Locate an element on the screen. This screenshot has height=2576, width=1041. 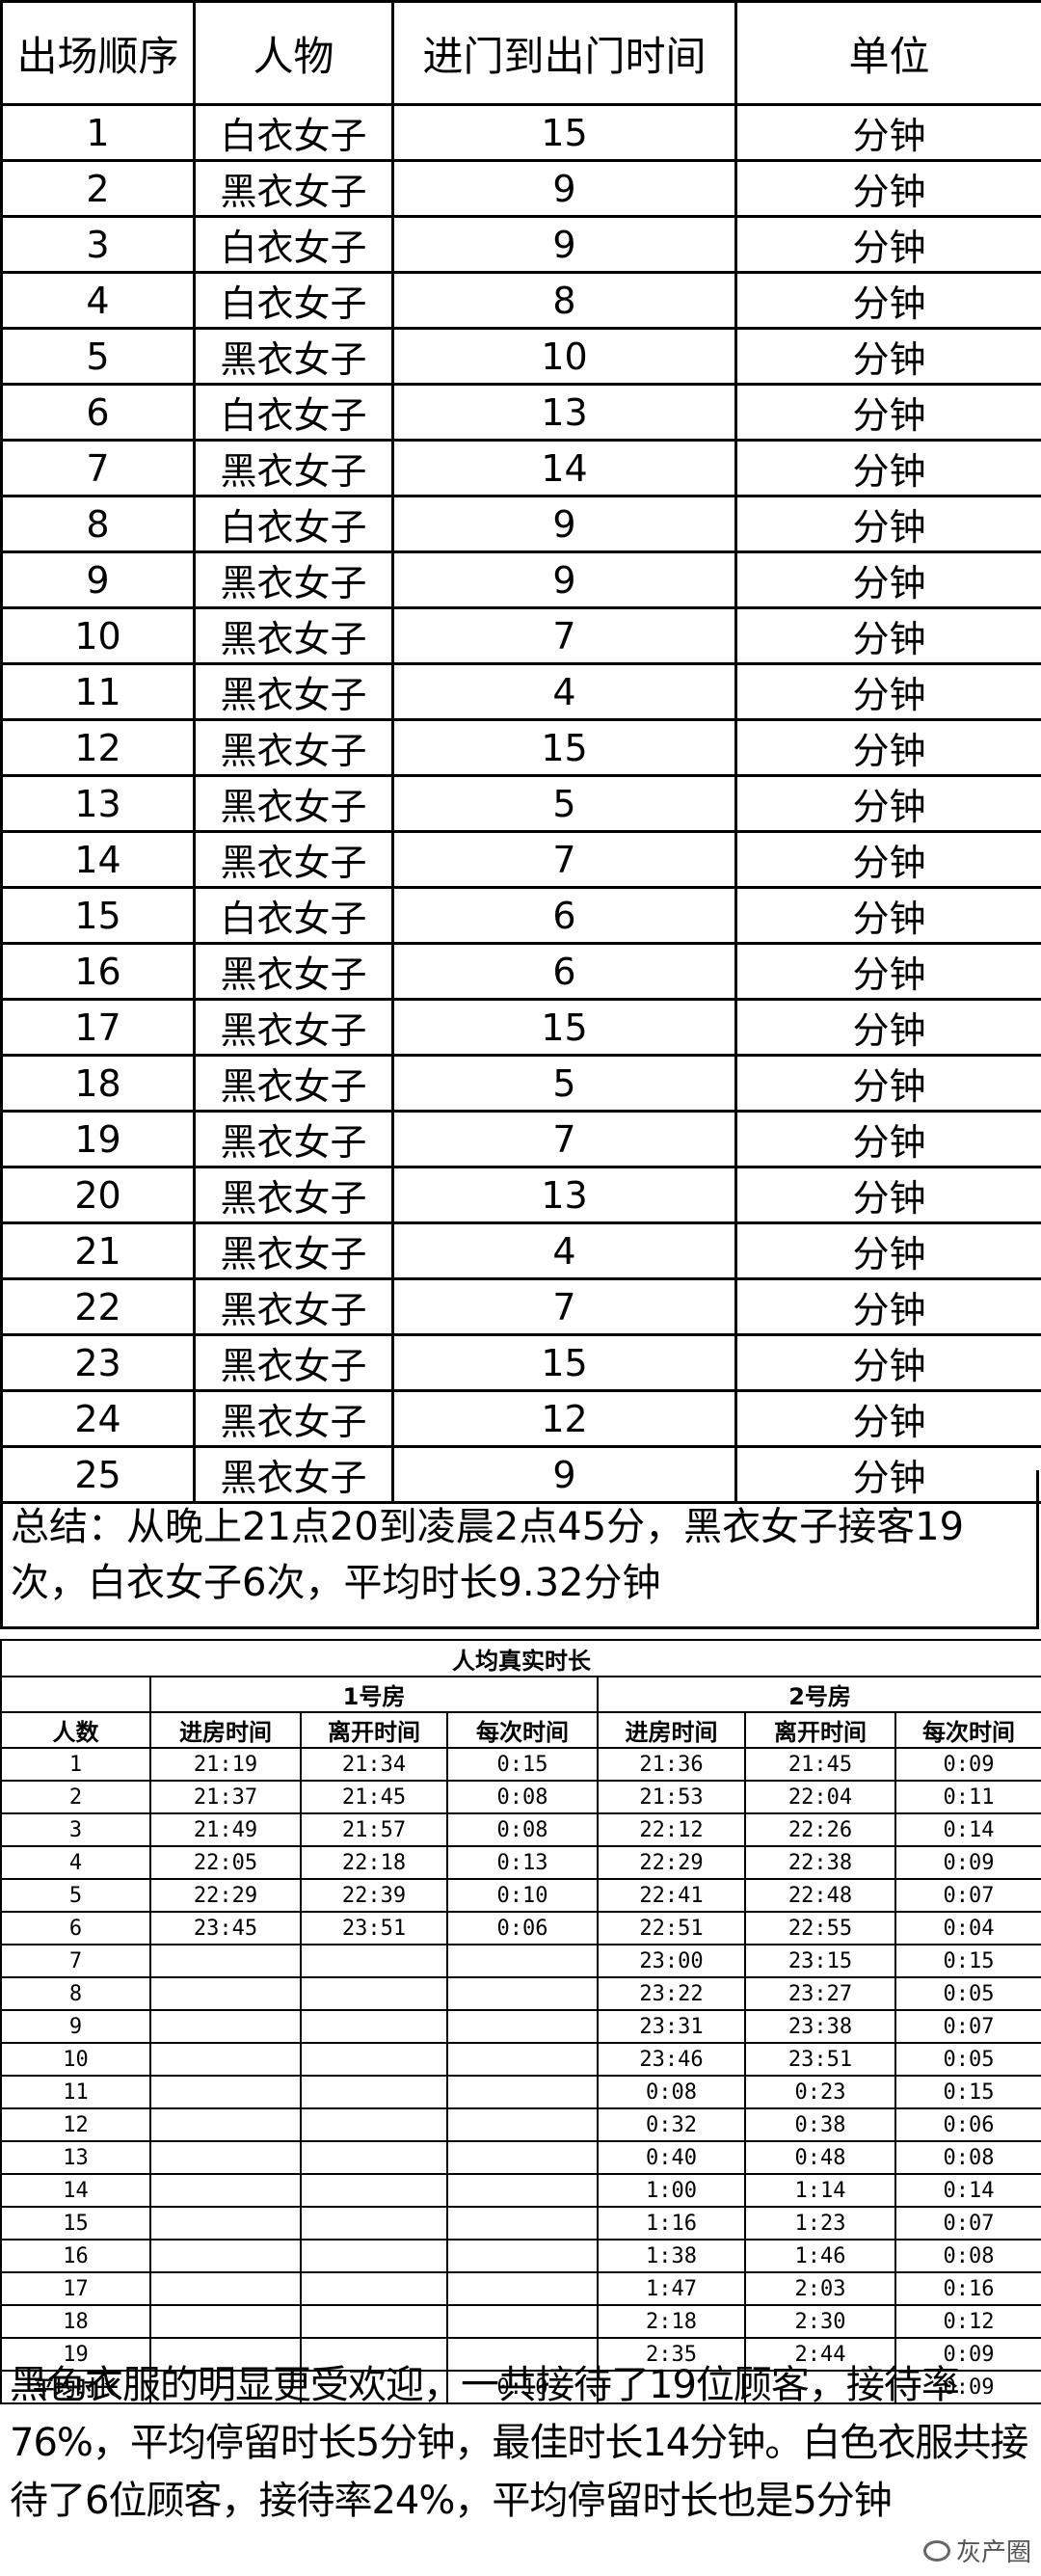
room2-each-cell: 0:09 is located at coordinates (967, 1765).